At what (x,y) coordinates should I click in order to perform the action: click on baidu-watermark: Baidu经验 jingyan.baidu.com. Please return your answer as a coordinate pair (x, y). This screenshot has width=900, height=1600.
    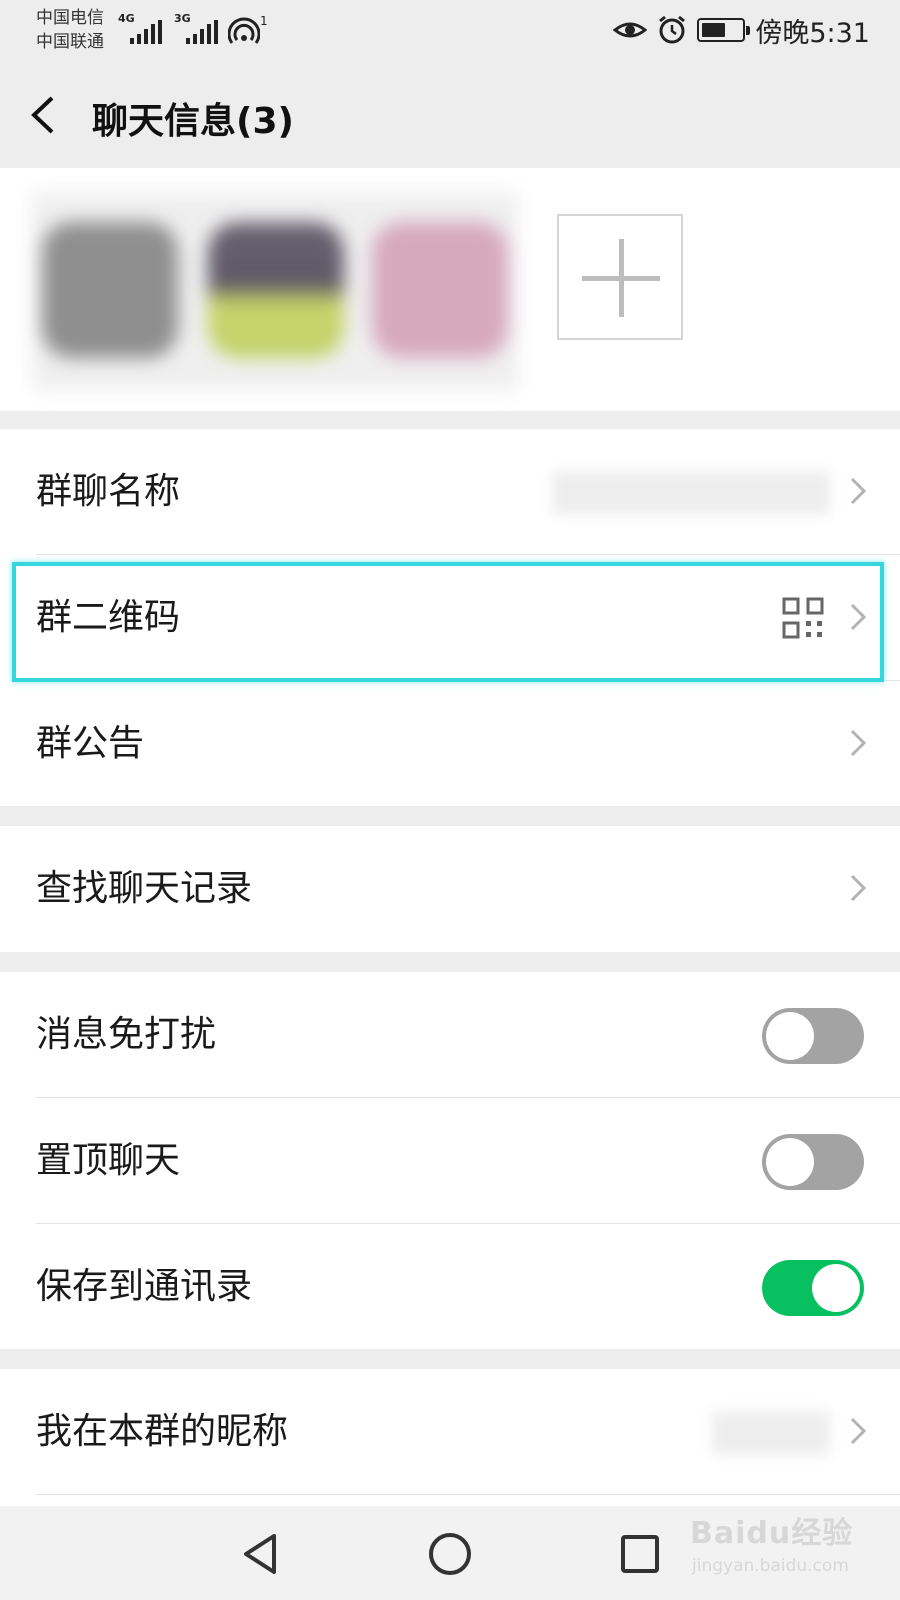
    Looking at the image, I should click on (780, 1549).